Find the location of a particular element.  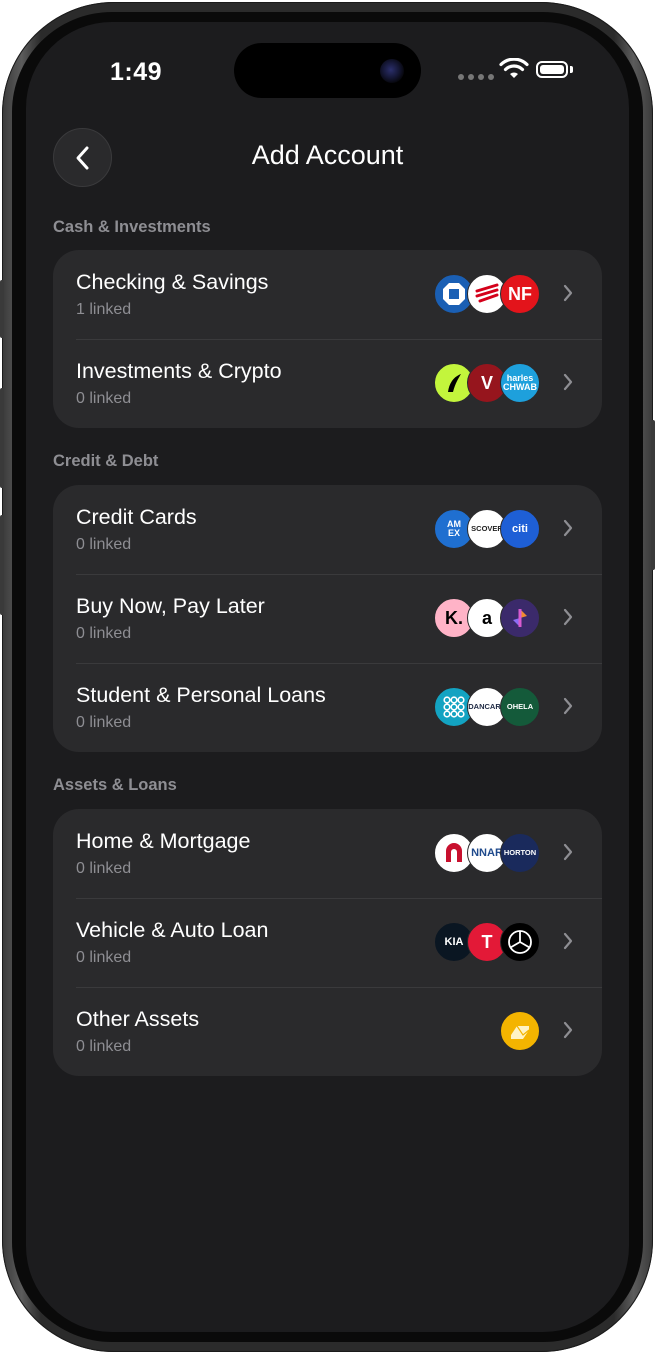

battery-icon is located at coordinates (552, 69).